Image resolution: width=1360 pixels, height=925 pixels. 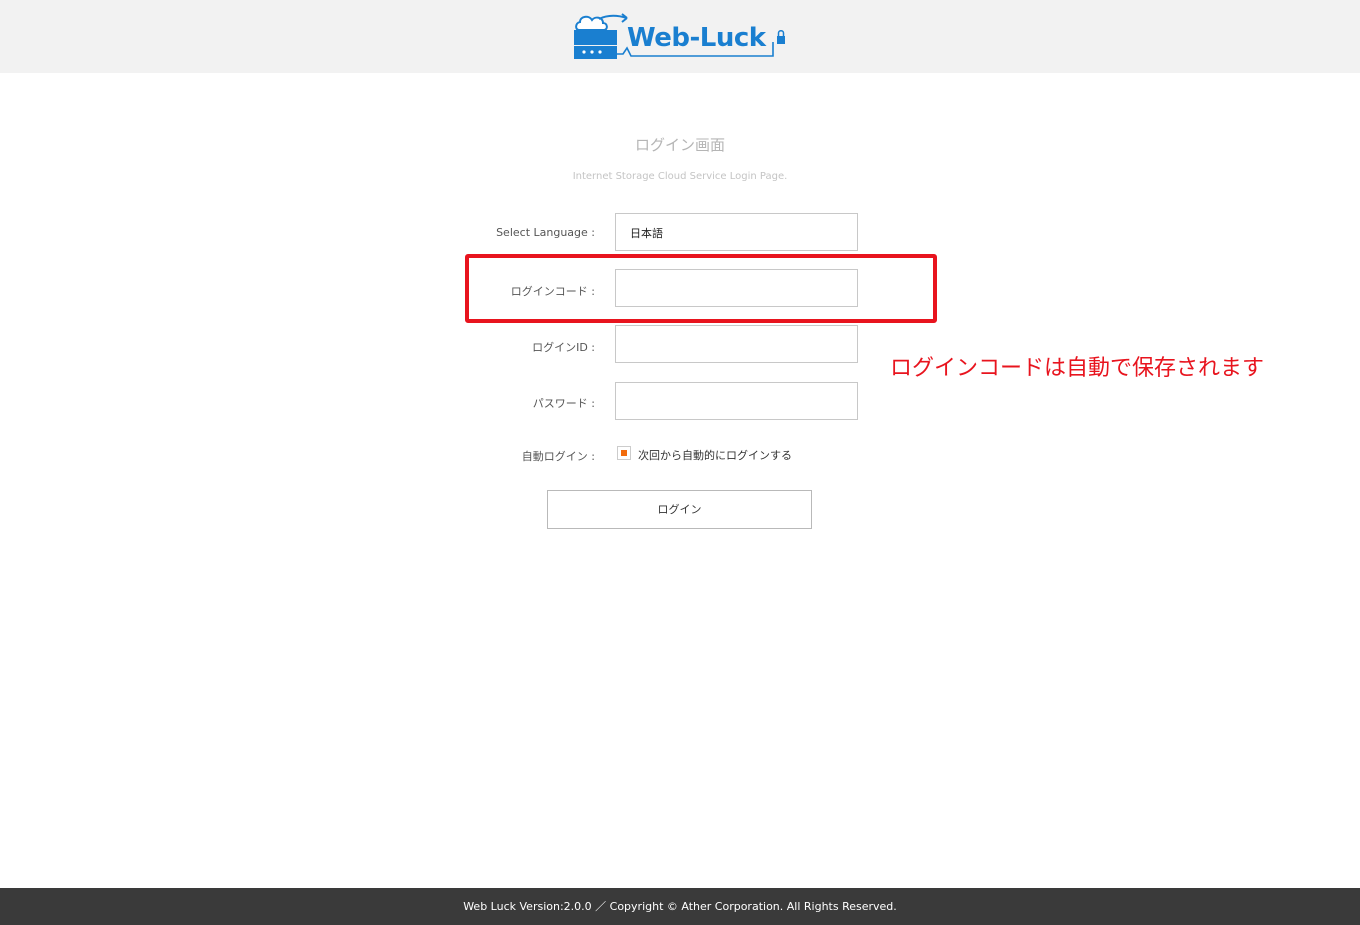 What do you see at coordinates (545, 232) in the screenshot?
I see `language-label: Select Language :` at bounding box center [545, 232].